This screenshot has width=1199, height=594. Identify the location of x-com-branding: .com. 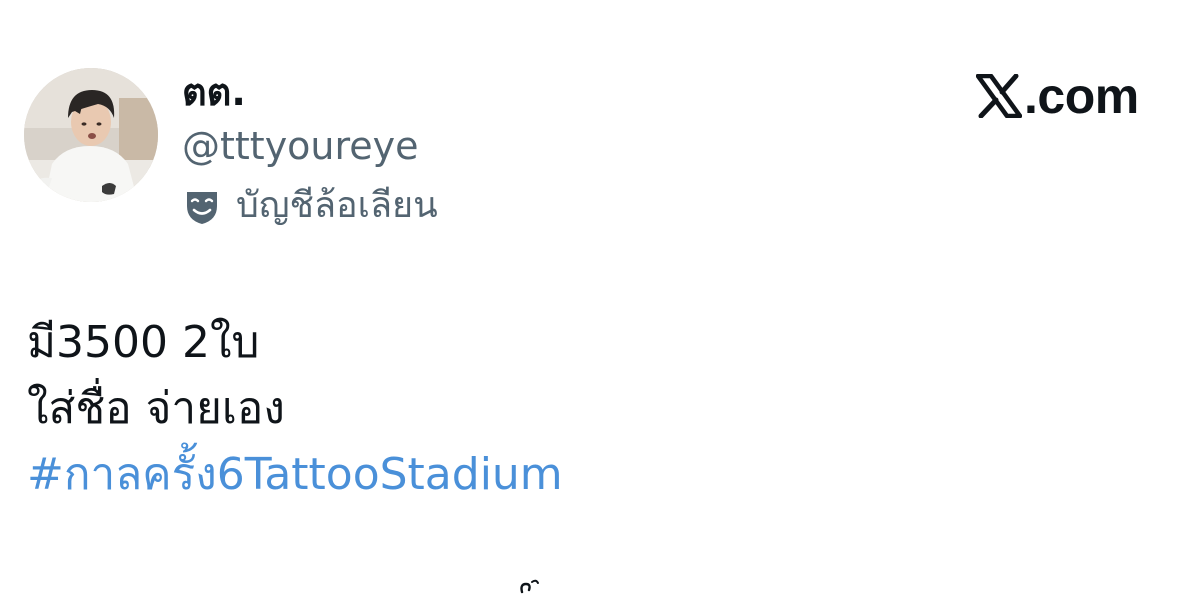
(1057, 96).